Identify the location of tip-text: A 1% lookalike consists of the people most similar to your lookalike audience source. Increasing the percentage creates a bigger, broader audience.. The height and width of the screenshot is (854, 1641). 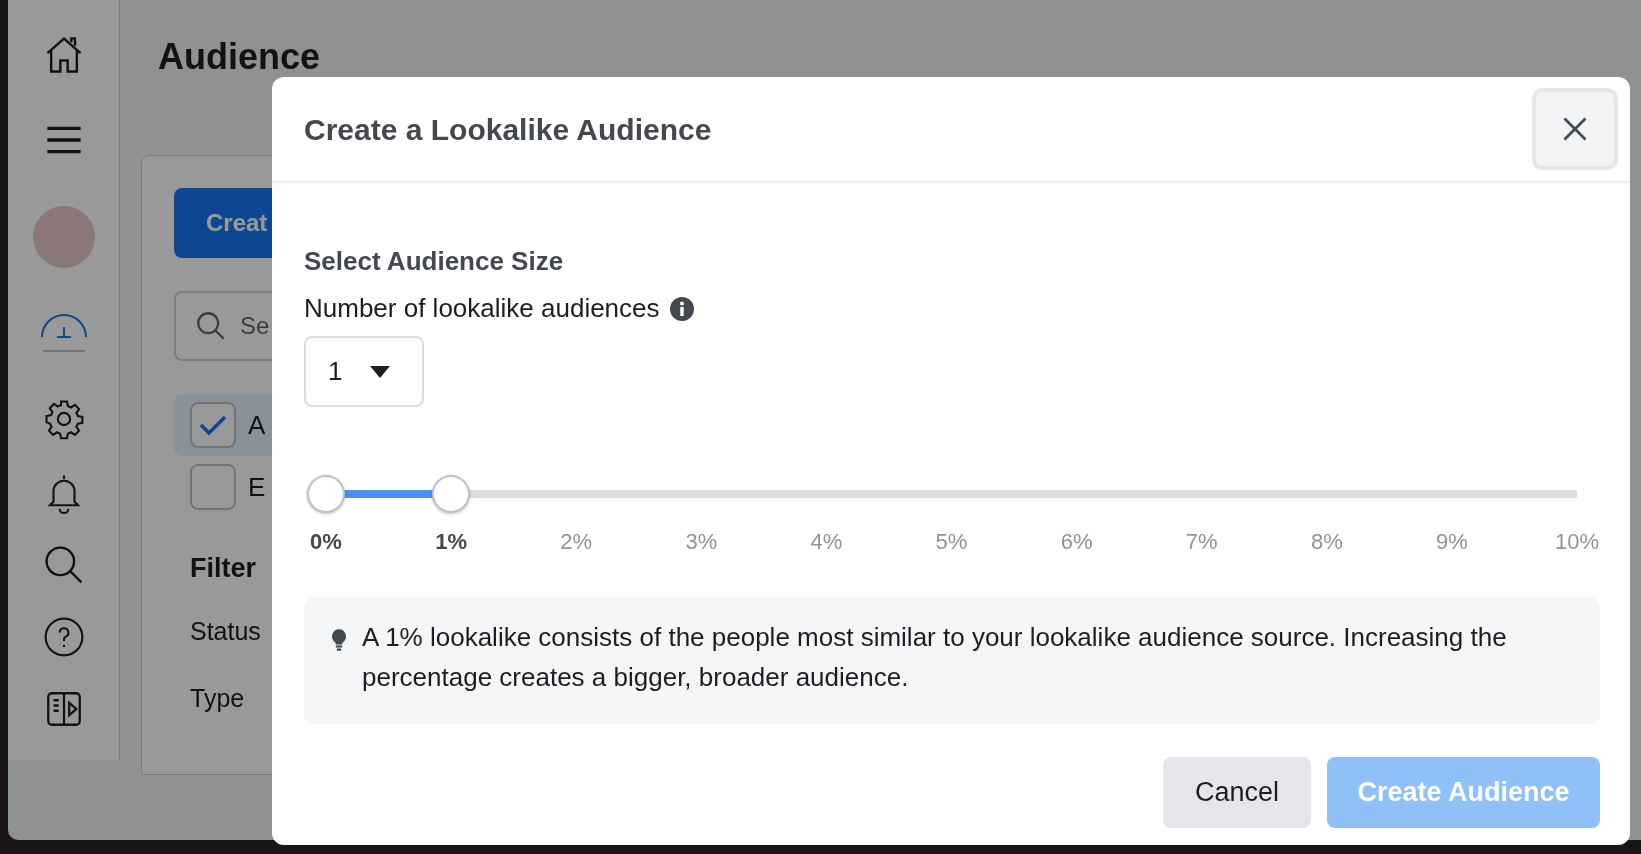
(935, 657).